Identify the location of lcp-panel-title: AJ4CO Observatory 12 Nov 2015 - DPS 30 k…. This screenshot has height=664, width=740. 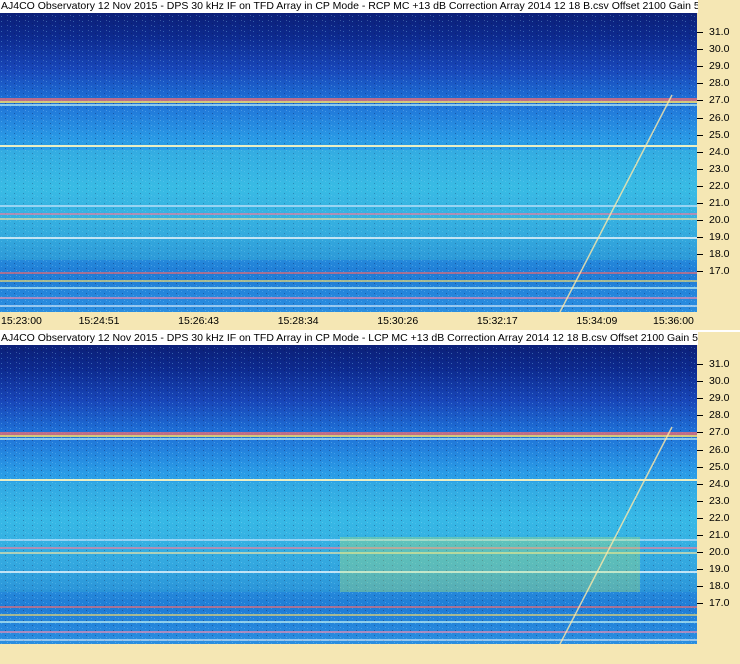
(349, 338).